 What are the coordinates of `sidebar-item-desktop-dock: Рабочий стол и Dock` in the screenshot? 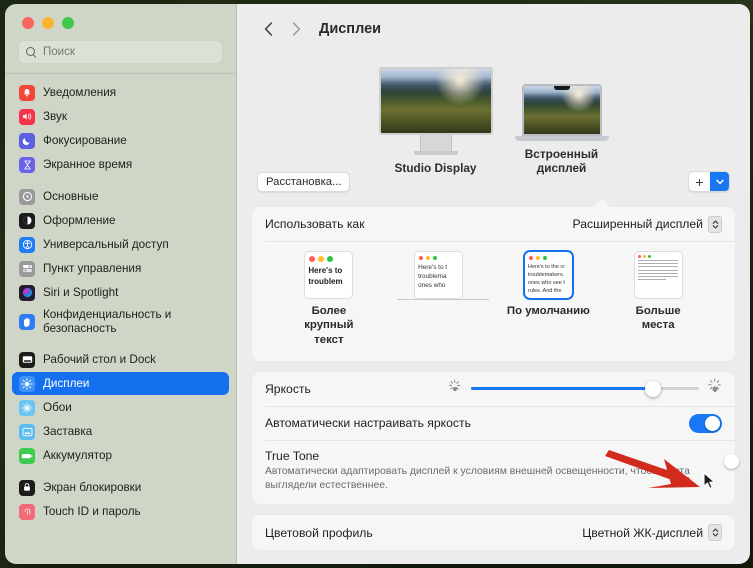 It's located at (120, 359).